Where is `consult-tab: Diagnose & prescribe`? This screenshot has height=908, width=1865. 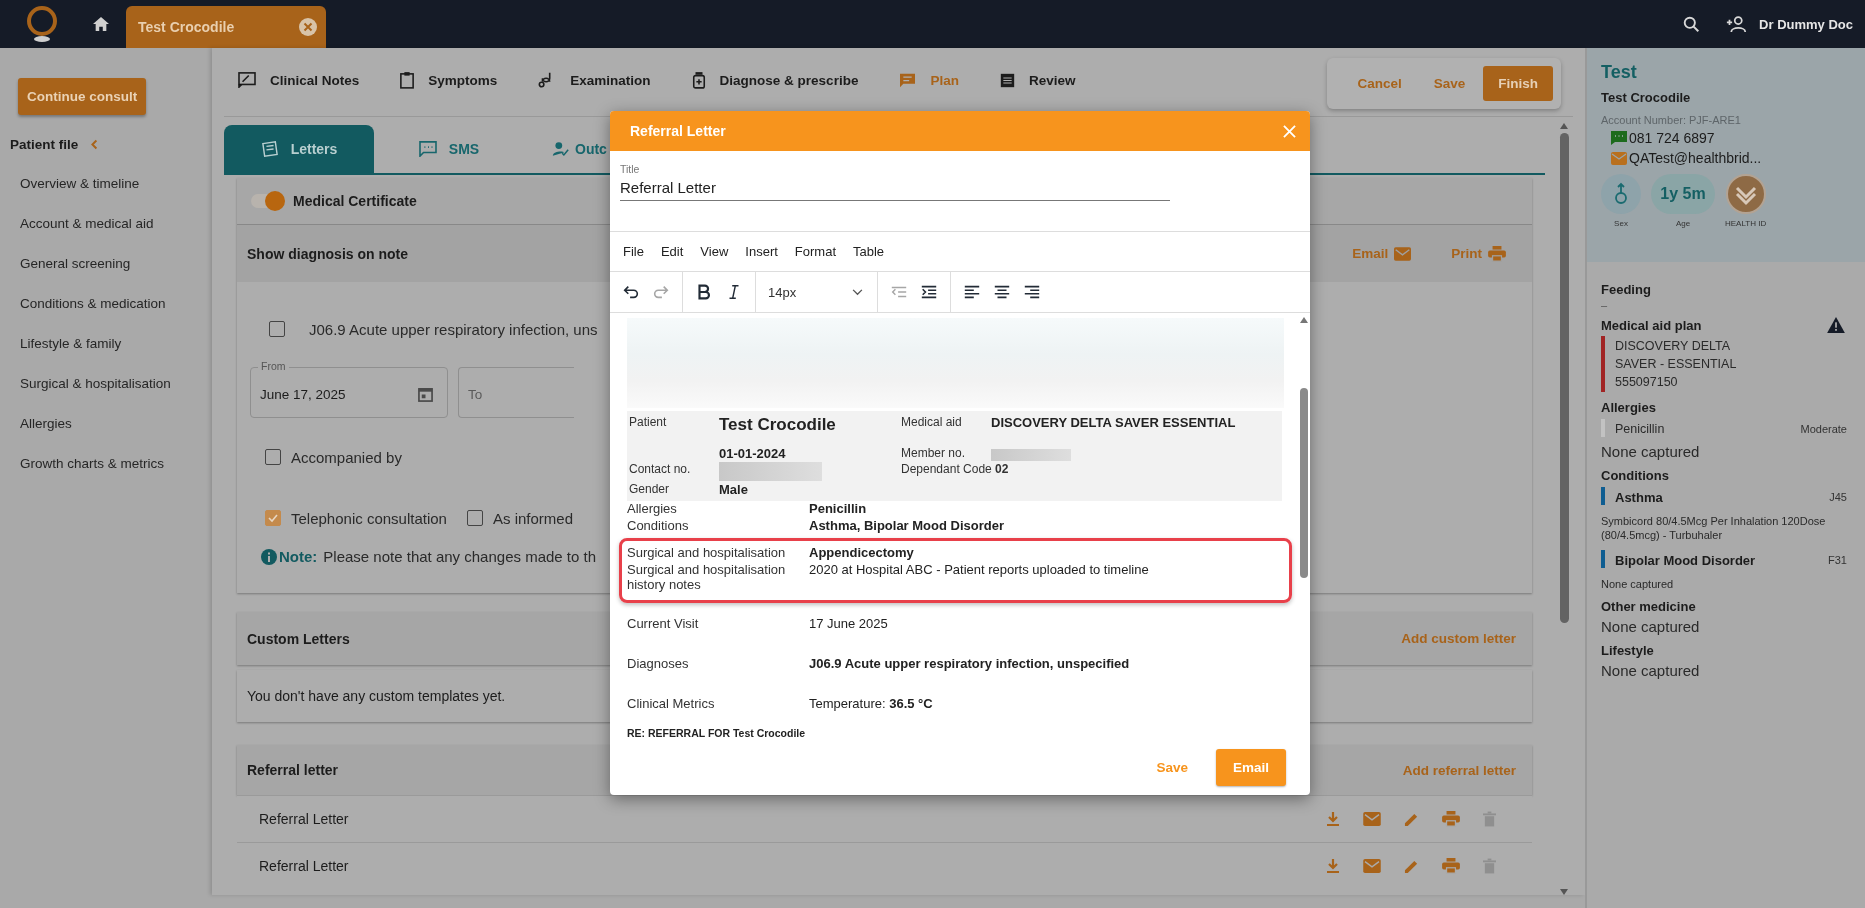
consult-tab: Diagnose & prescribe is located at coordinates (775, 80).